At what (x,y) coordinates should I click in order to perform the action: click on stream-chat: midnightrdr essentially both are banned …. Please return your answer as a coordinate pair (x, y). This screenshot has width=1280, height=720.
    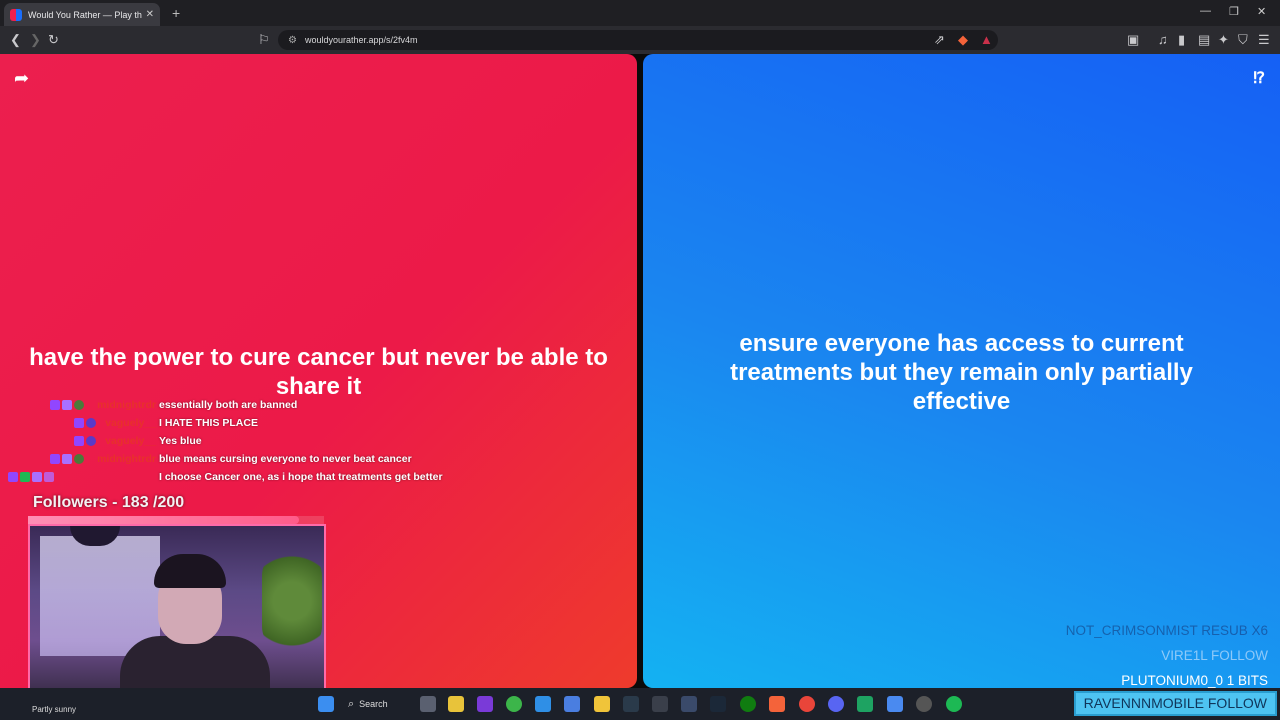
    Looking at the image, I should click on (258, 442).